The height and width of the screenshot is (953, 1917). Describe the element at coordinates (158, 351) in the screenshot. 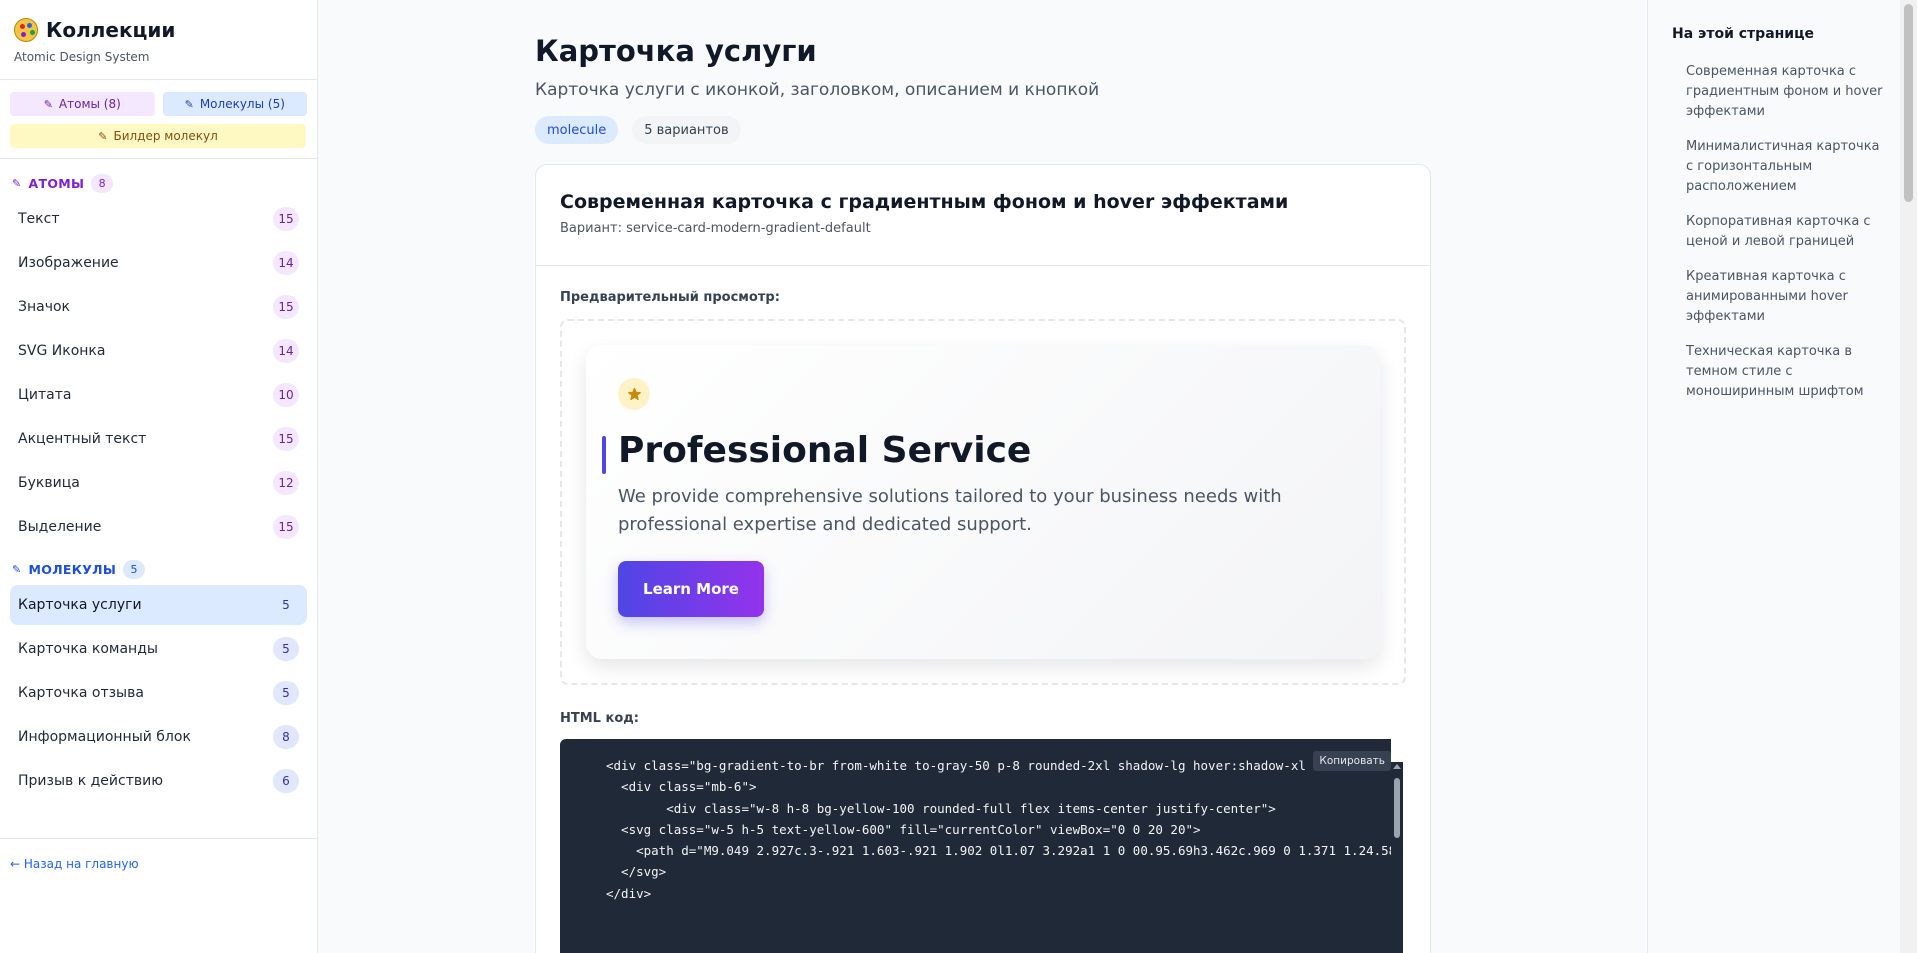

I see `sidebar-item-svg-icon: SVG Иконка 14` at that location.